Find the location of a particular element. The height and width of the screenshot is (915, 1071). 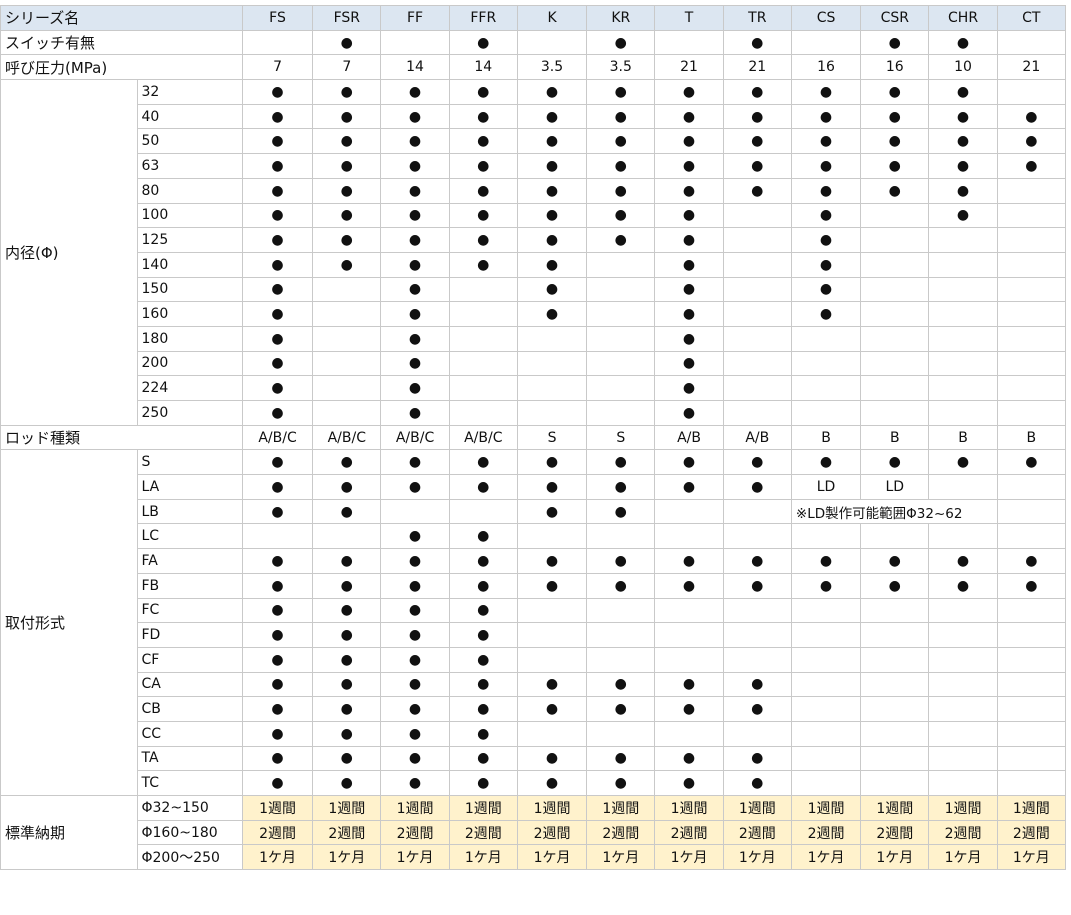

switch-value: ● is located at coordinates (895, 42).